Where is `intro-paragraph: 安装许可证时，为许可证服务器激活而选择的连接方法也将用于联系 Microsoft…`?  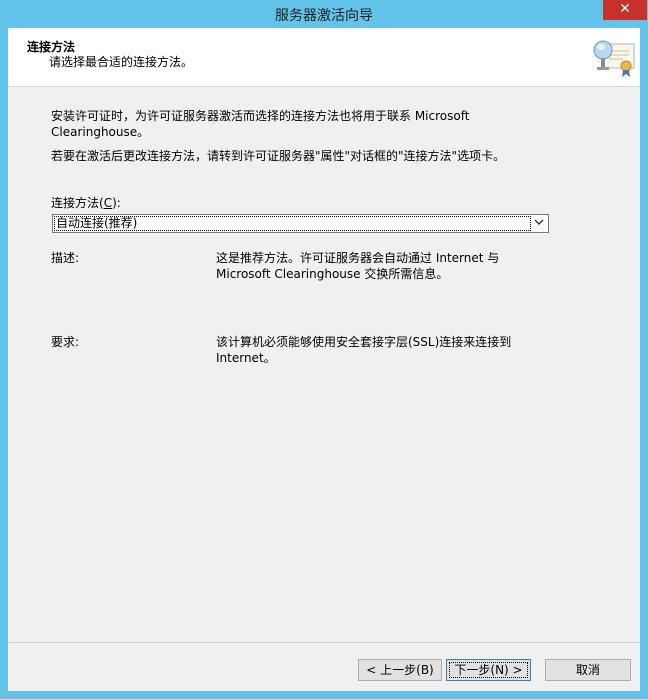 intro-paragraph: 安装许可证时，为许可证服务器激活而选择的连接方法也将用于联系 Microsoft… is located at coordinates (260, 124).